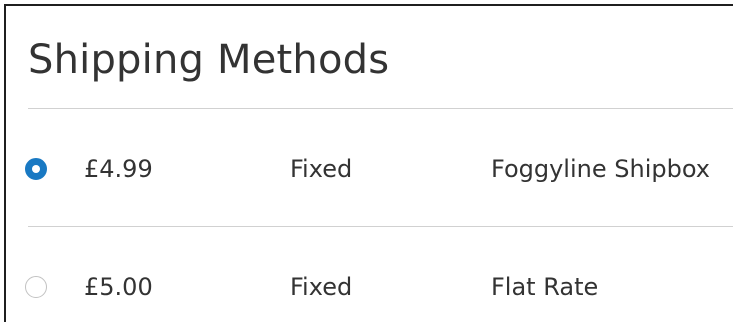 The width and height of the screenshot is (733, 322). I want to click on radio-button-selected, so click(36, 169).